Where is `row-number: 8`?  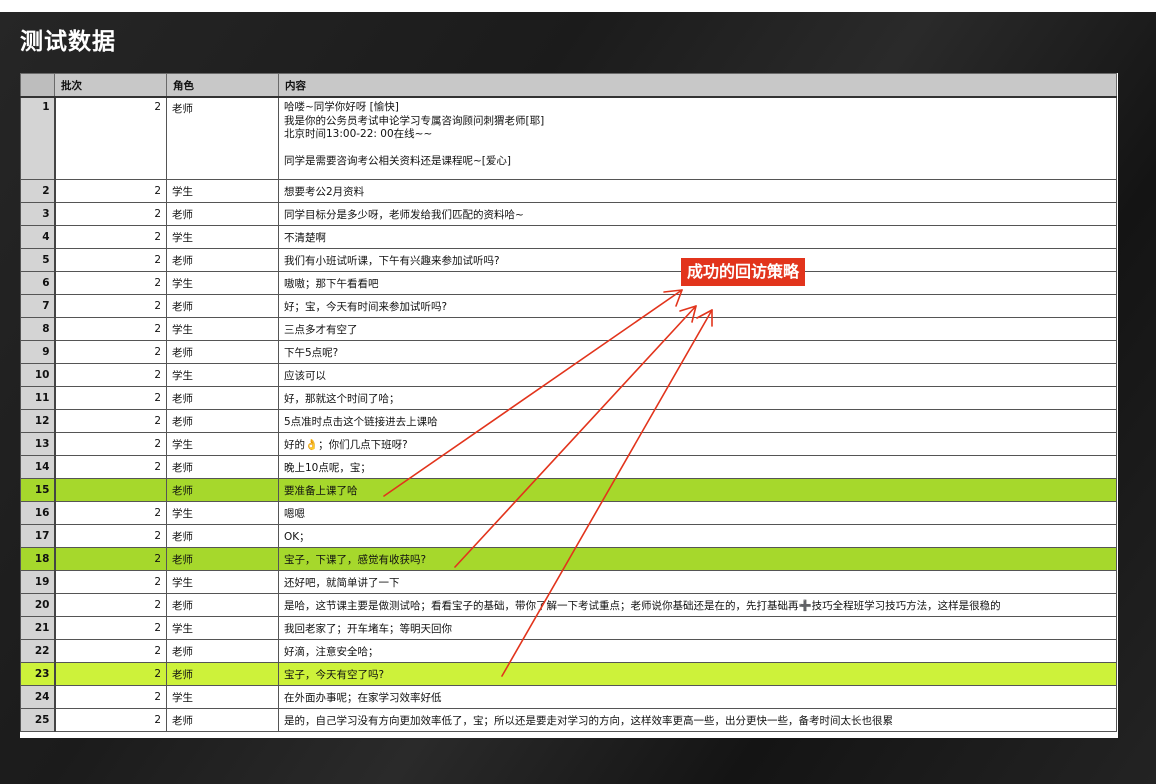
row-number: 8 is located at coordinates (38, 329).